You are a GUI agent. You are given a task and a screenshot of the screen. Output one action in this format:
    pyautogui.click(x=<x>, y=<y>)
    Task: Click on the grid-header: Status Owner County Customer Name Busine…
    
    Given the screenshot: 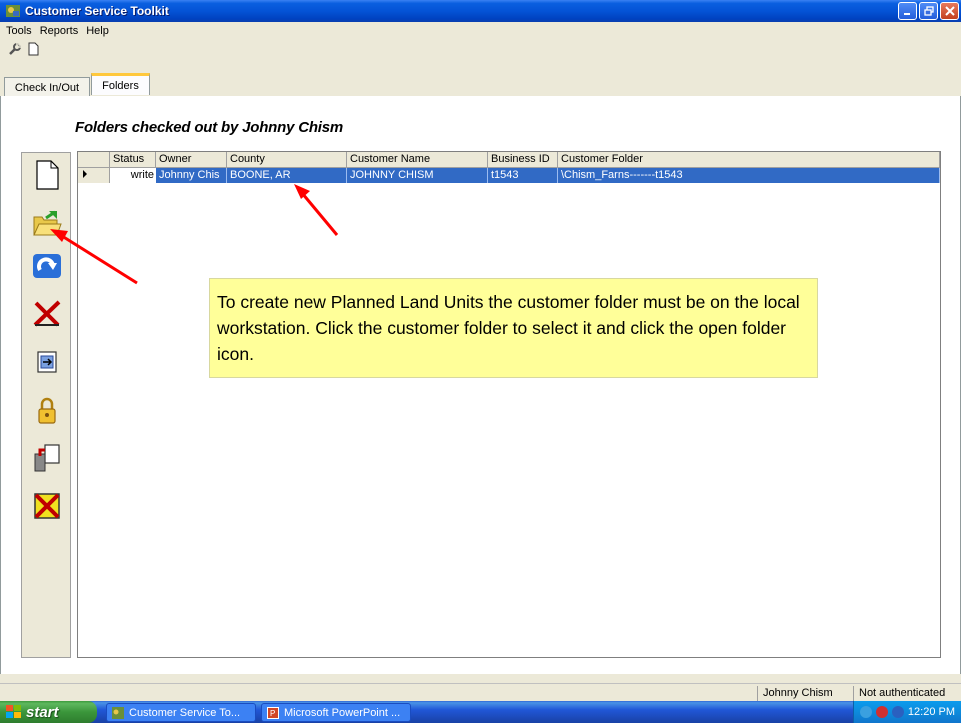 What is the action you would take?
    pyautogui.click(x=509, y=160)
    